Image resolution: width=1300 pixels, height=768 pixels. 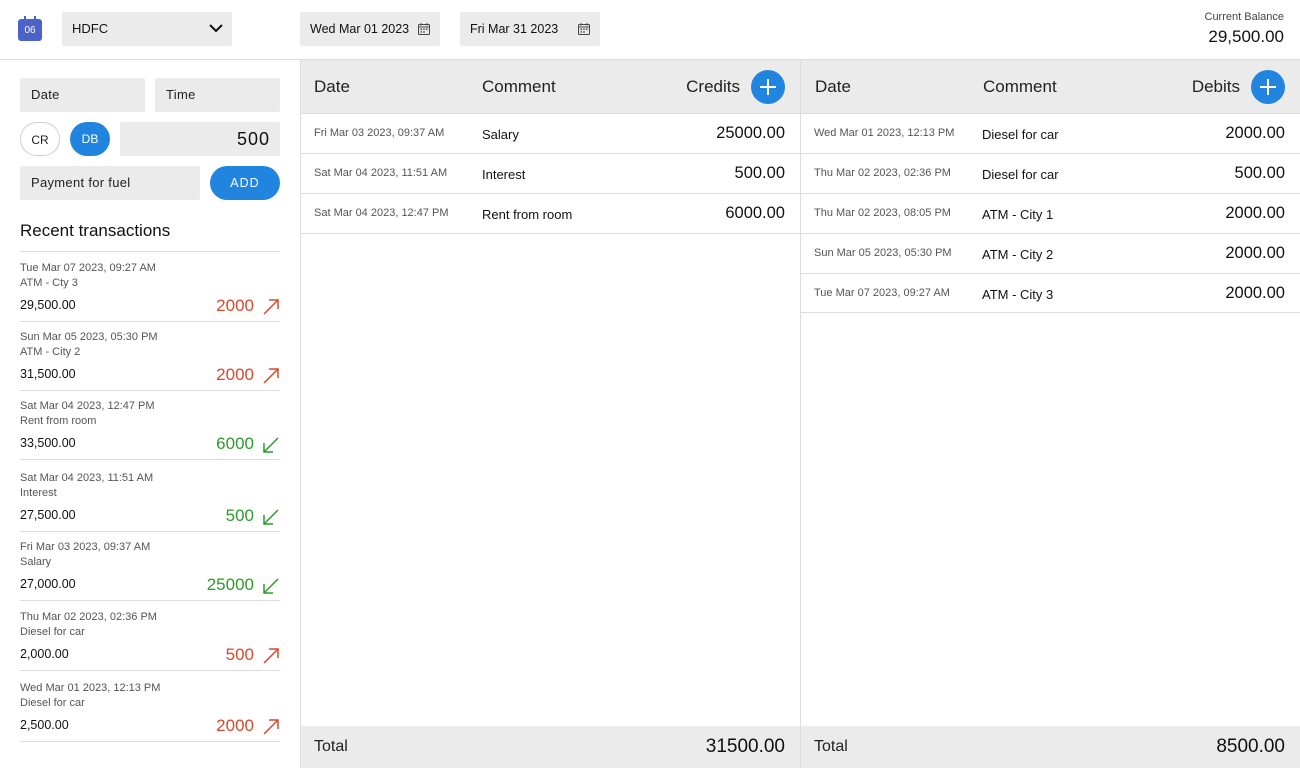 What do you see at coordinates (882, 293) in the screenshot?
I see `row-date: Tue Mar 07 2023, 09:27 AM` at bounding box center [882, 293].